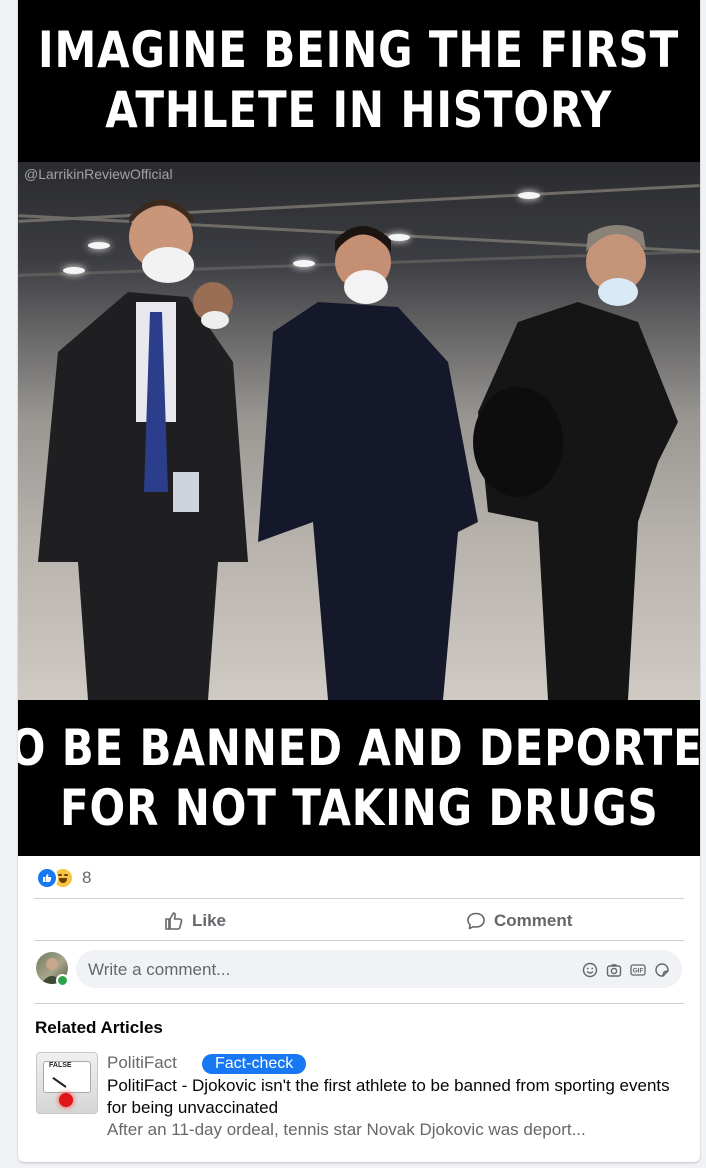 Image resolution: width=706 pixels, height=1168 pixels. What do you see at coordinates (359, 808) in the screenshot?
I see `meme-bottom-line-2: FOR NOT TAKING DRUGS` at bounding box center [359, 808].